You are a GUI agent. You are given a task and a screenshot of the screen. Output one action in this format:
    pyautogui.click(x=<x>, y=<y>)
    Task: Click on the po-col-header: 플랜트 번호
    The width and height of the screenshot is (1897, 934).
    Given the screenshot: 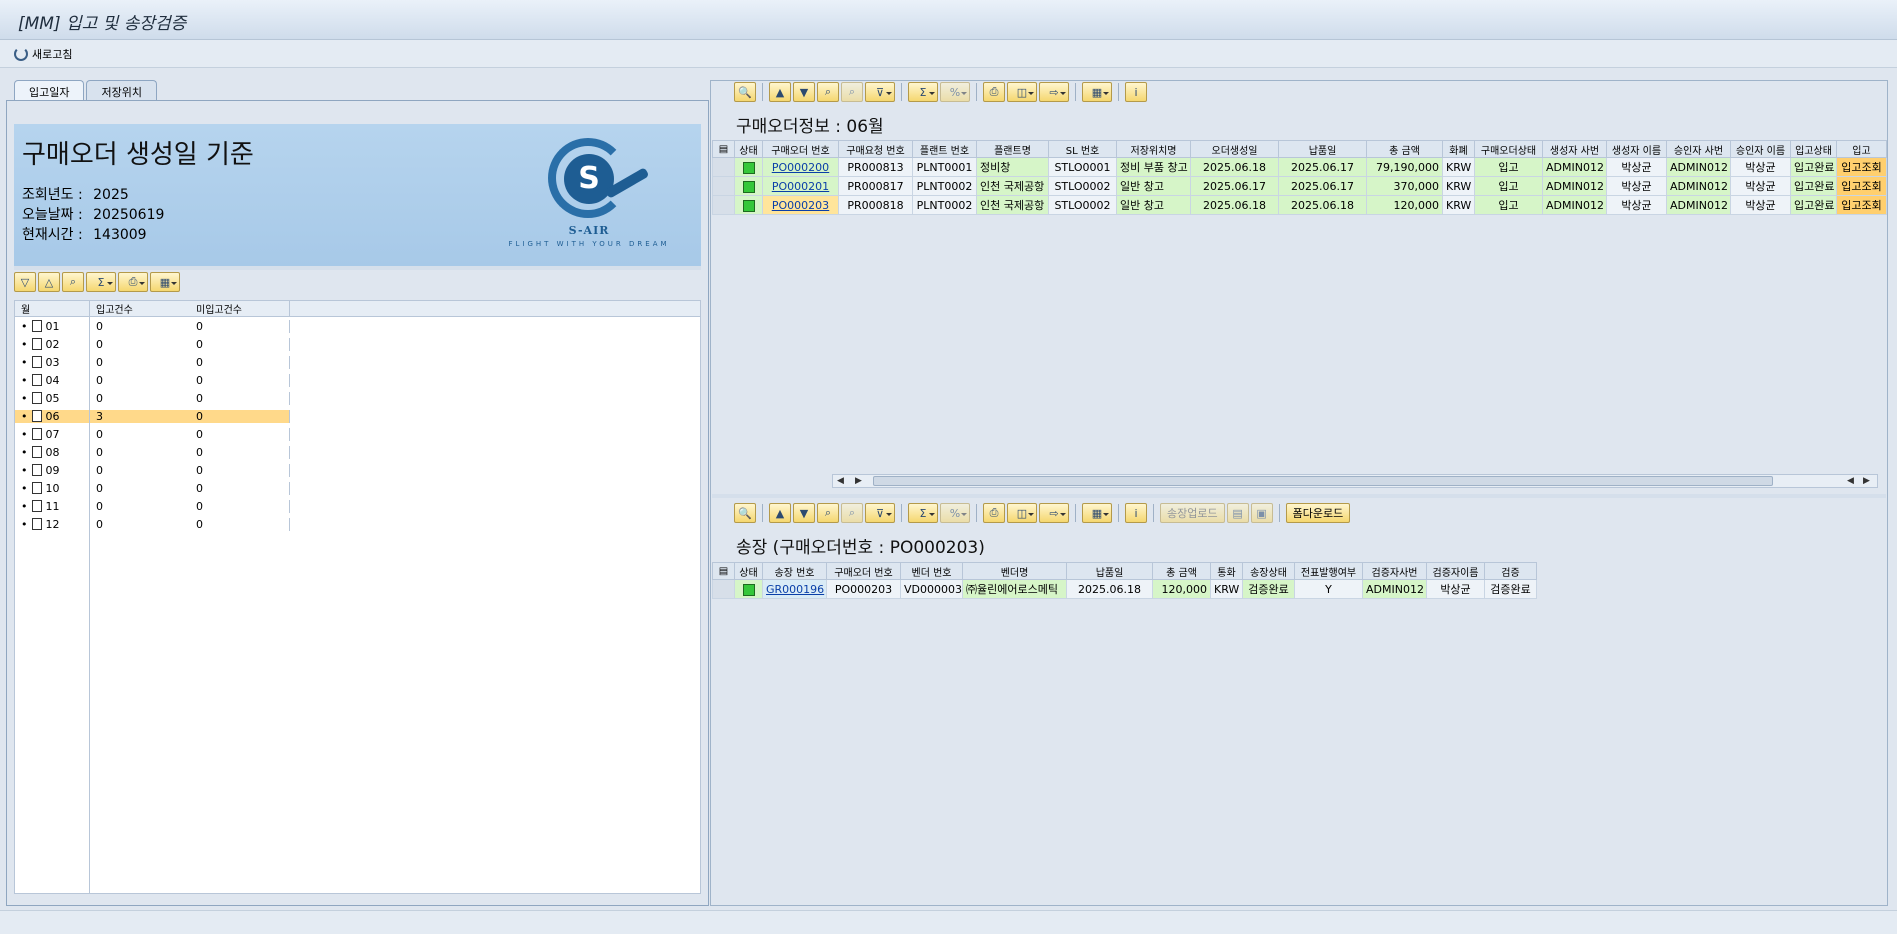 What is the action you would take?
    pyautogui.click(x=944, y=149)
    